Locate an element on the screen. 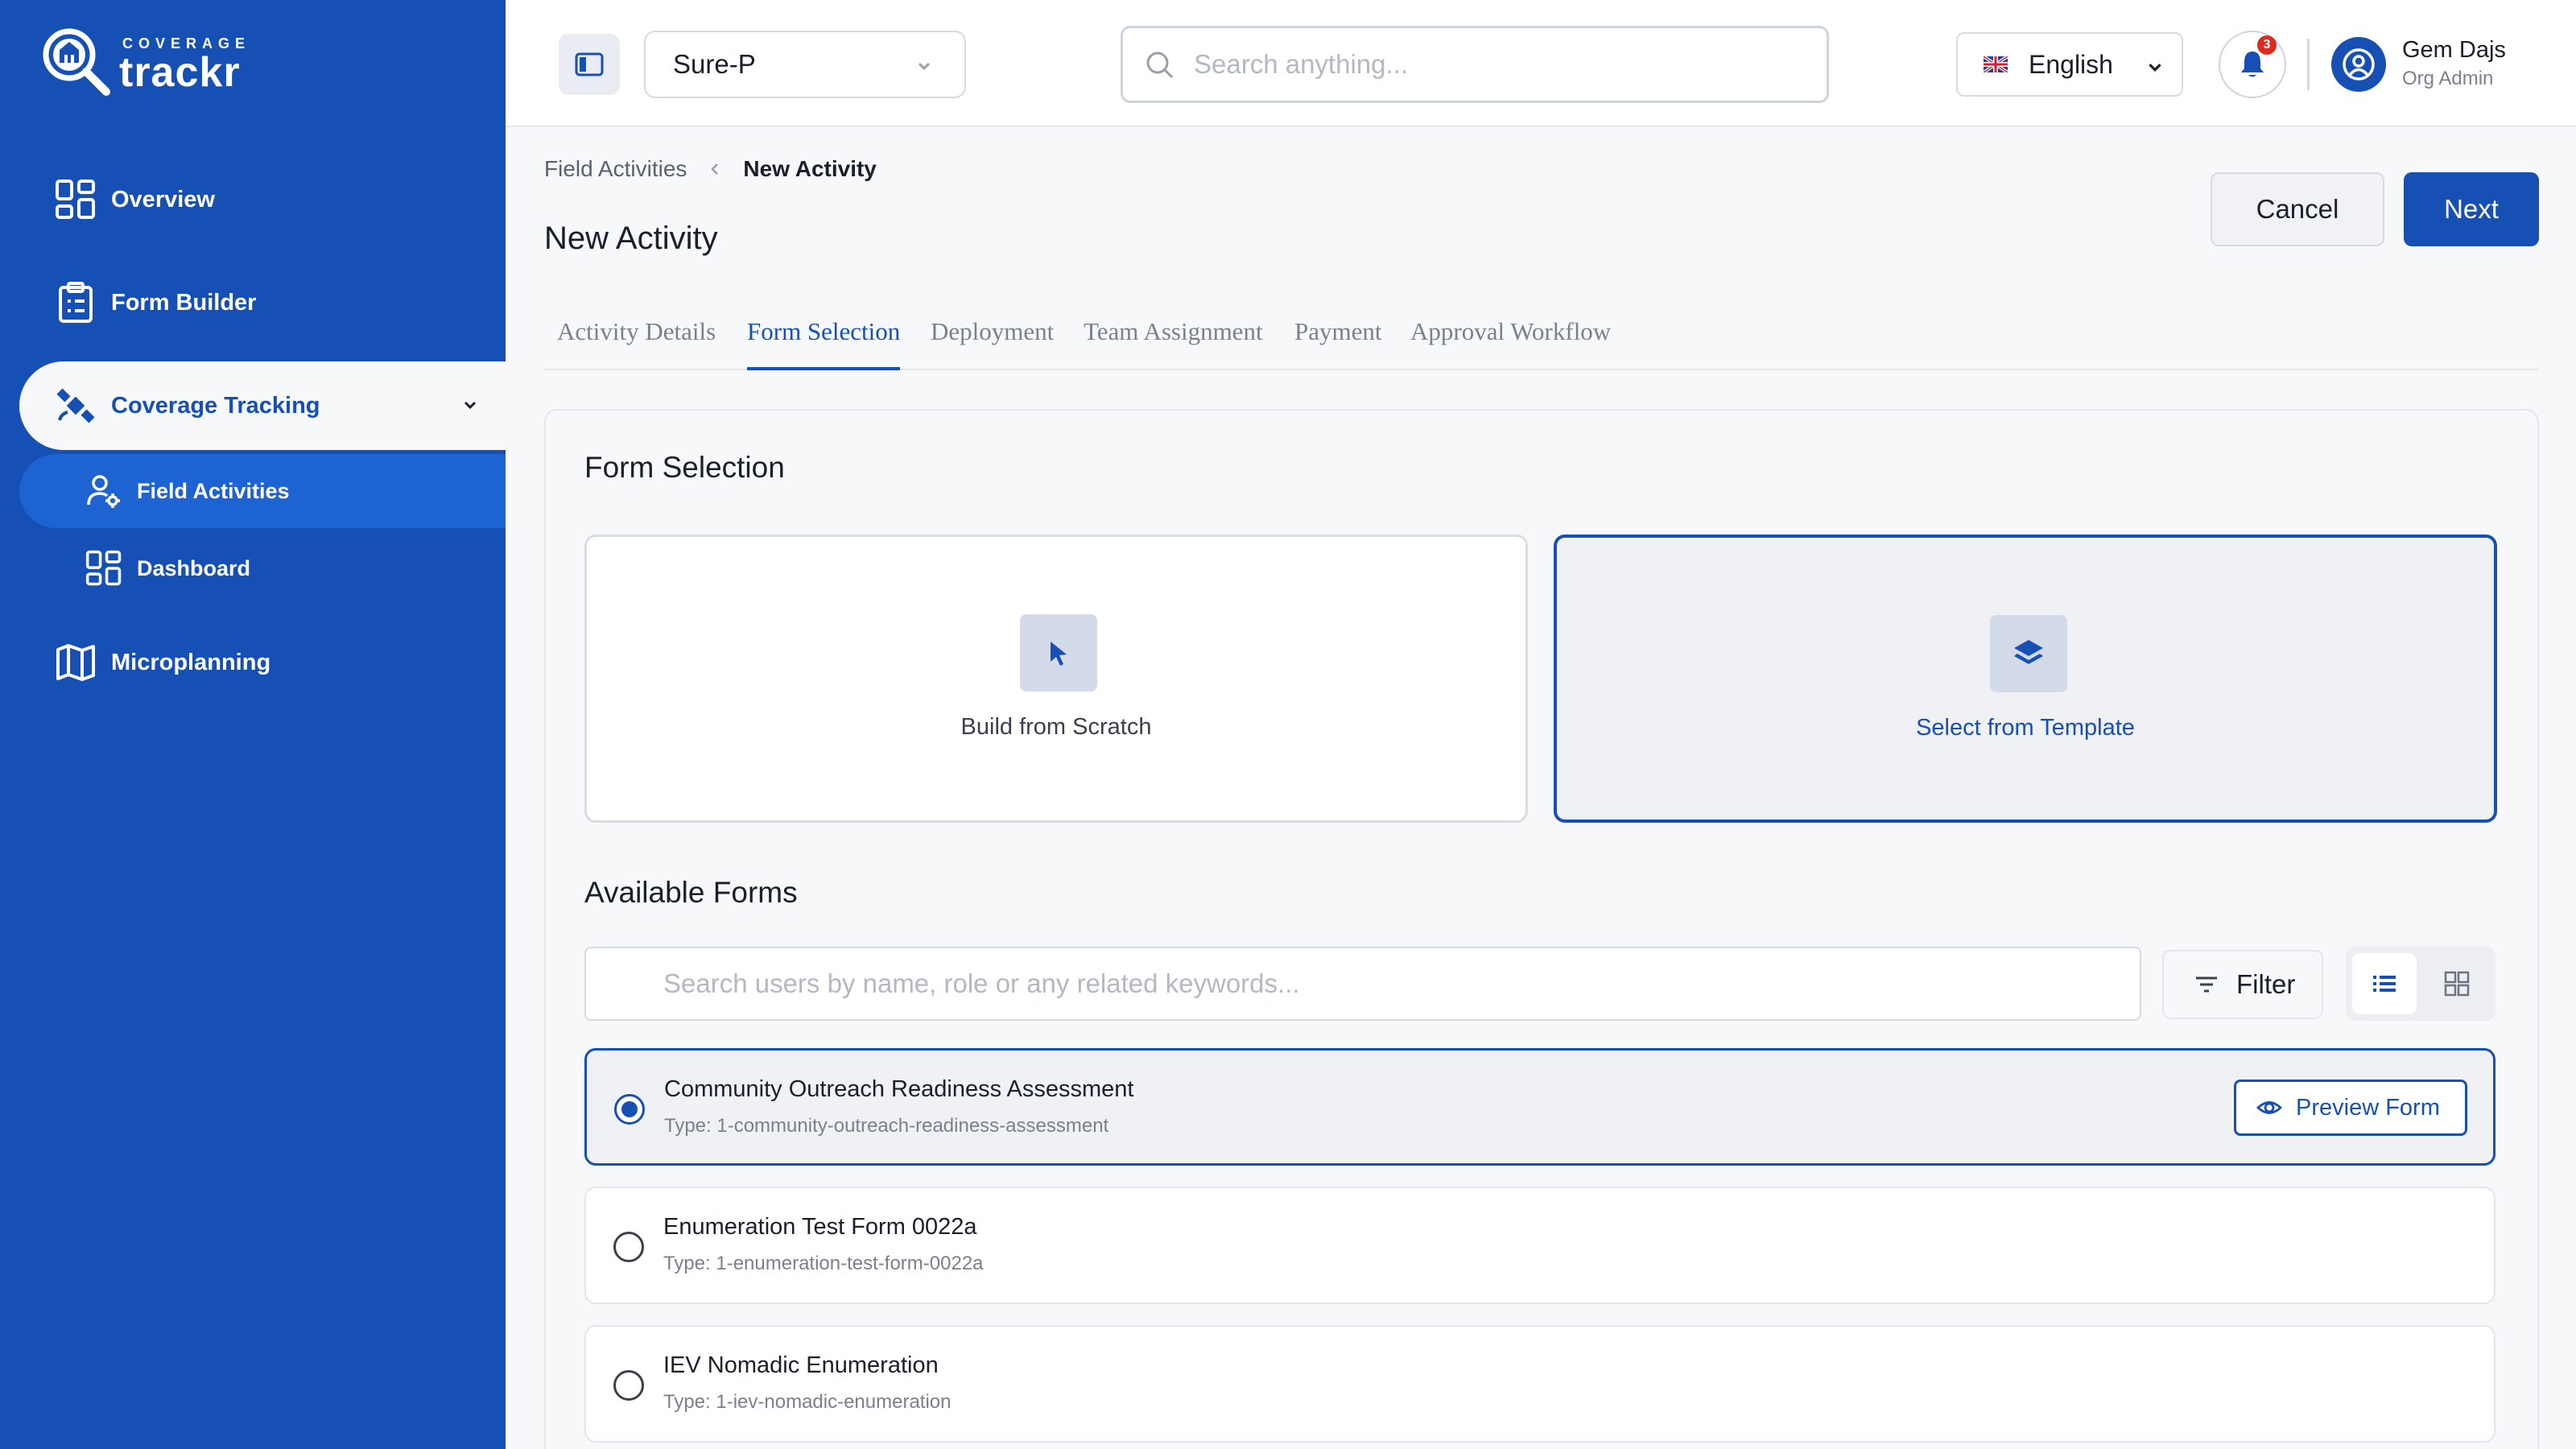 The image size is (2576, 1449). map-icon is located at coordinates (76, 662).